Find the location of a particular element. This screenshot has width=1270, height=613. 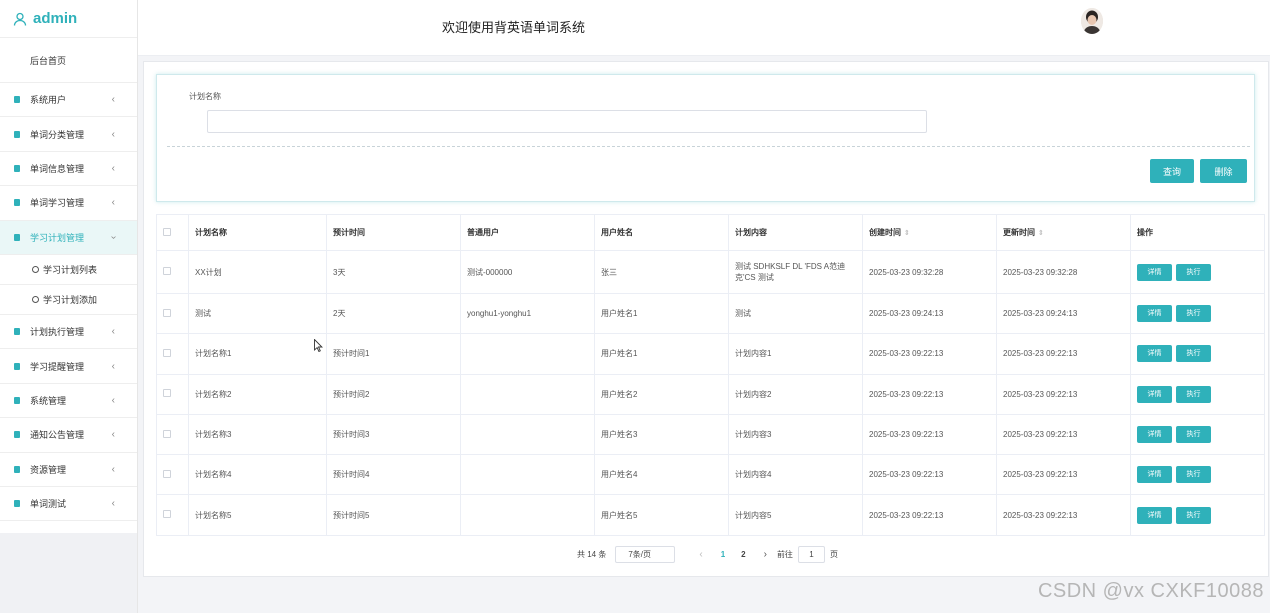

page-suffix: 页 is located at coordinates (833, 554).